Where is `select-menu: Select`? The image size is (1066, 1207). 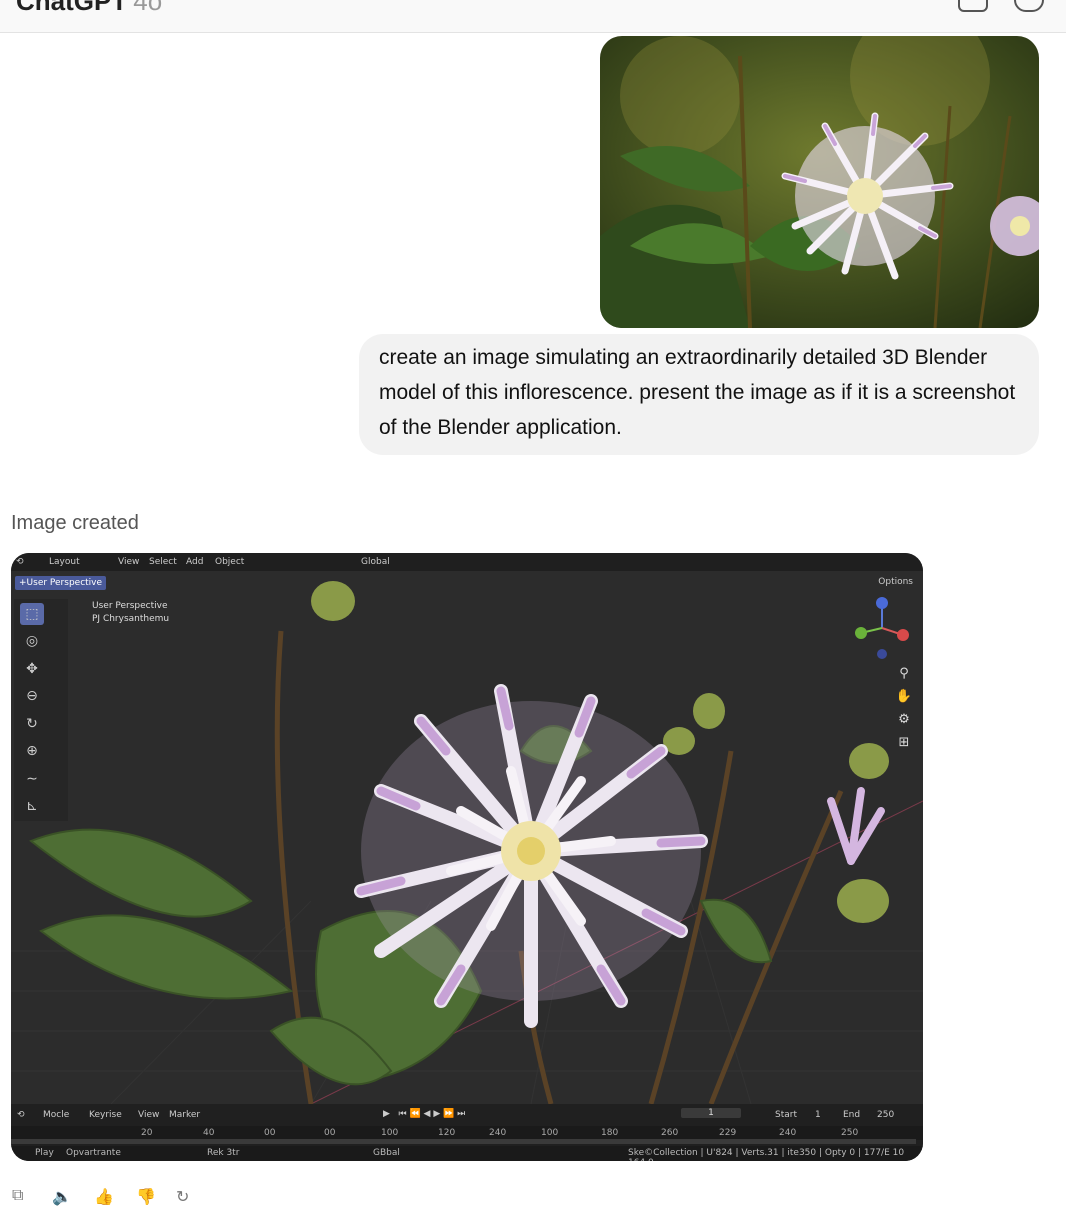 select-menu: Select is located at coordinates (163, 562).